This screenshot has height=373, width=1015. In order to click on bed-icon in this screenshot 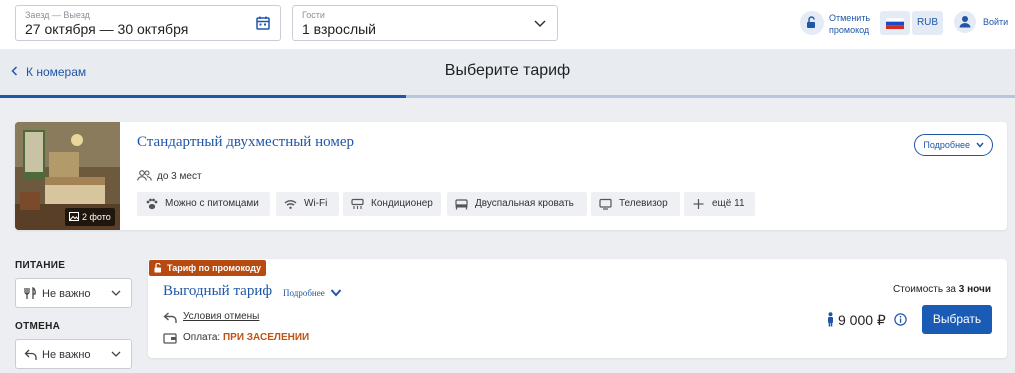, I will do `click(461, 204)`.